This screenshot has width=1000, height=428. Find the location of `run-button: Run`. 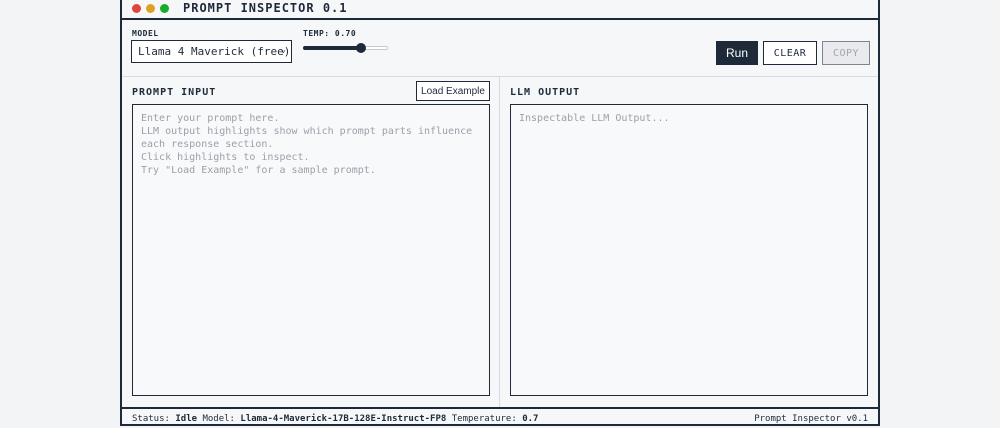

run-button: Run is located at coordinates (737, 53).